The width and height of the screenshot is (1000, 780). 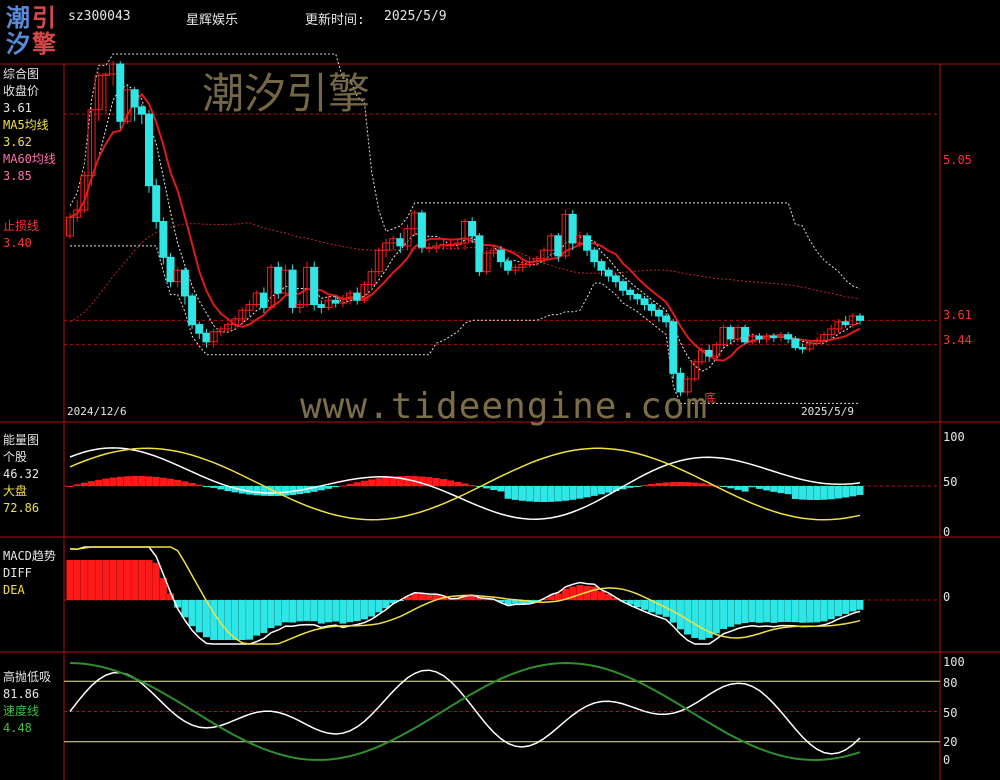 What do you see at coordinates (21, 508) in the screenshot?
I see `market-energy-value: 72.86` at bounding box center [21, 508].